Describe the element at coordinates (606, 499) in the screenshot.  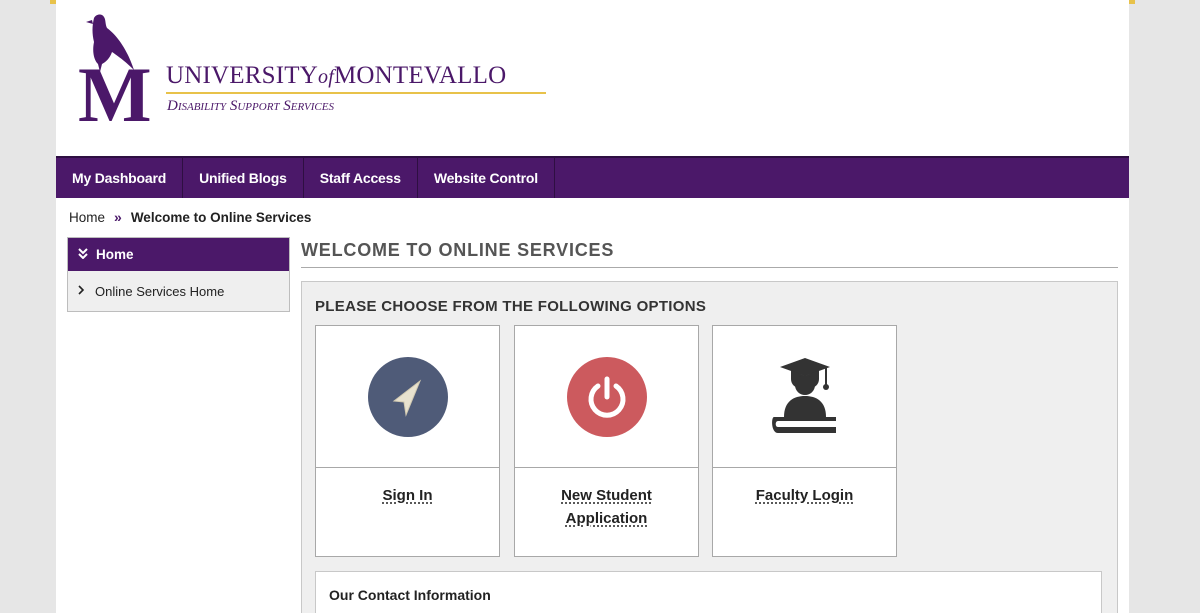
I see `new-student-application-link: New Student Application` at that location.